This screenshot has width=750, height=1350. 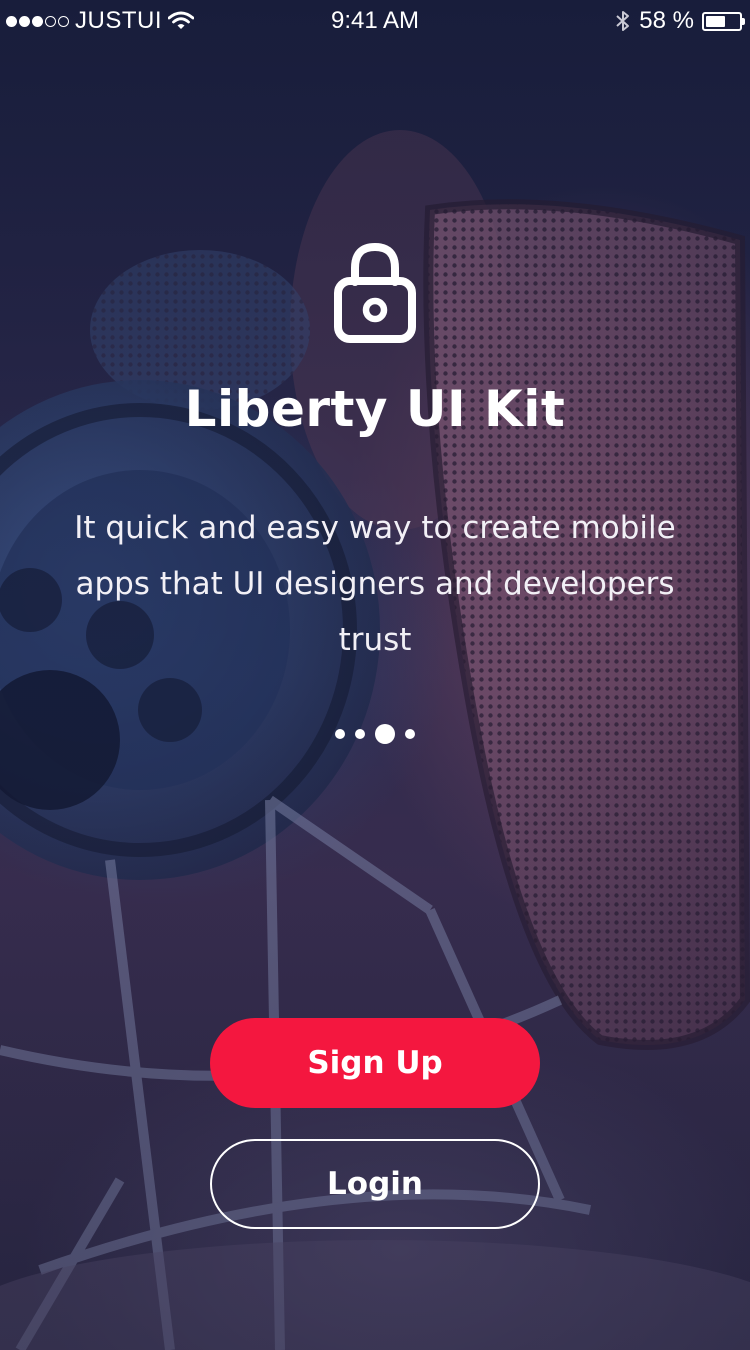 What do you see at coordinates (375, 1063) in the screenshot?
I see `sign-up-button: Sign Up` at bounding box center [375, 1063].